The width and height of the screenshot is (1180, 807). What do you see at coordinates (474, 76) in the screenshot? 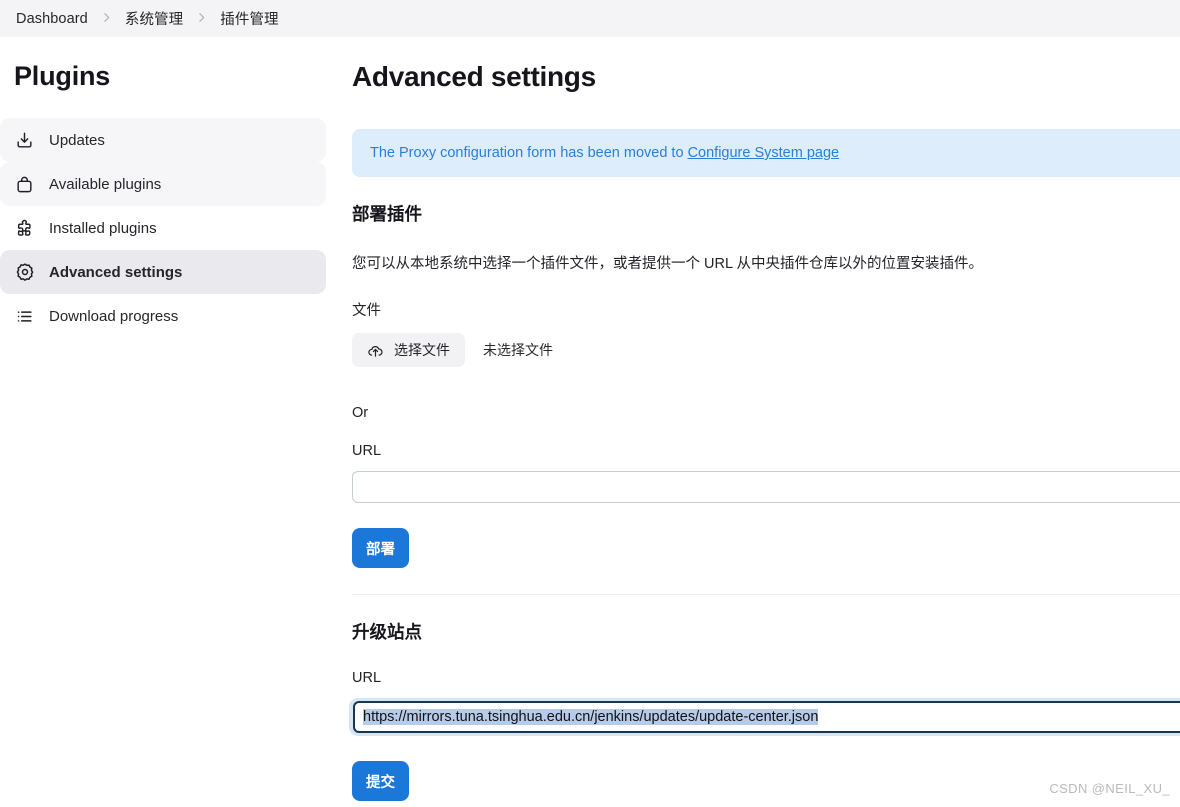
I see `page-title: Advanced settings` at bounding box center [474, 76].